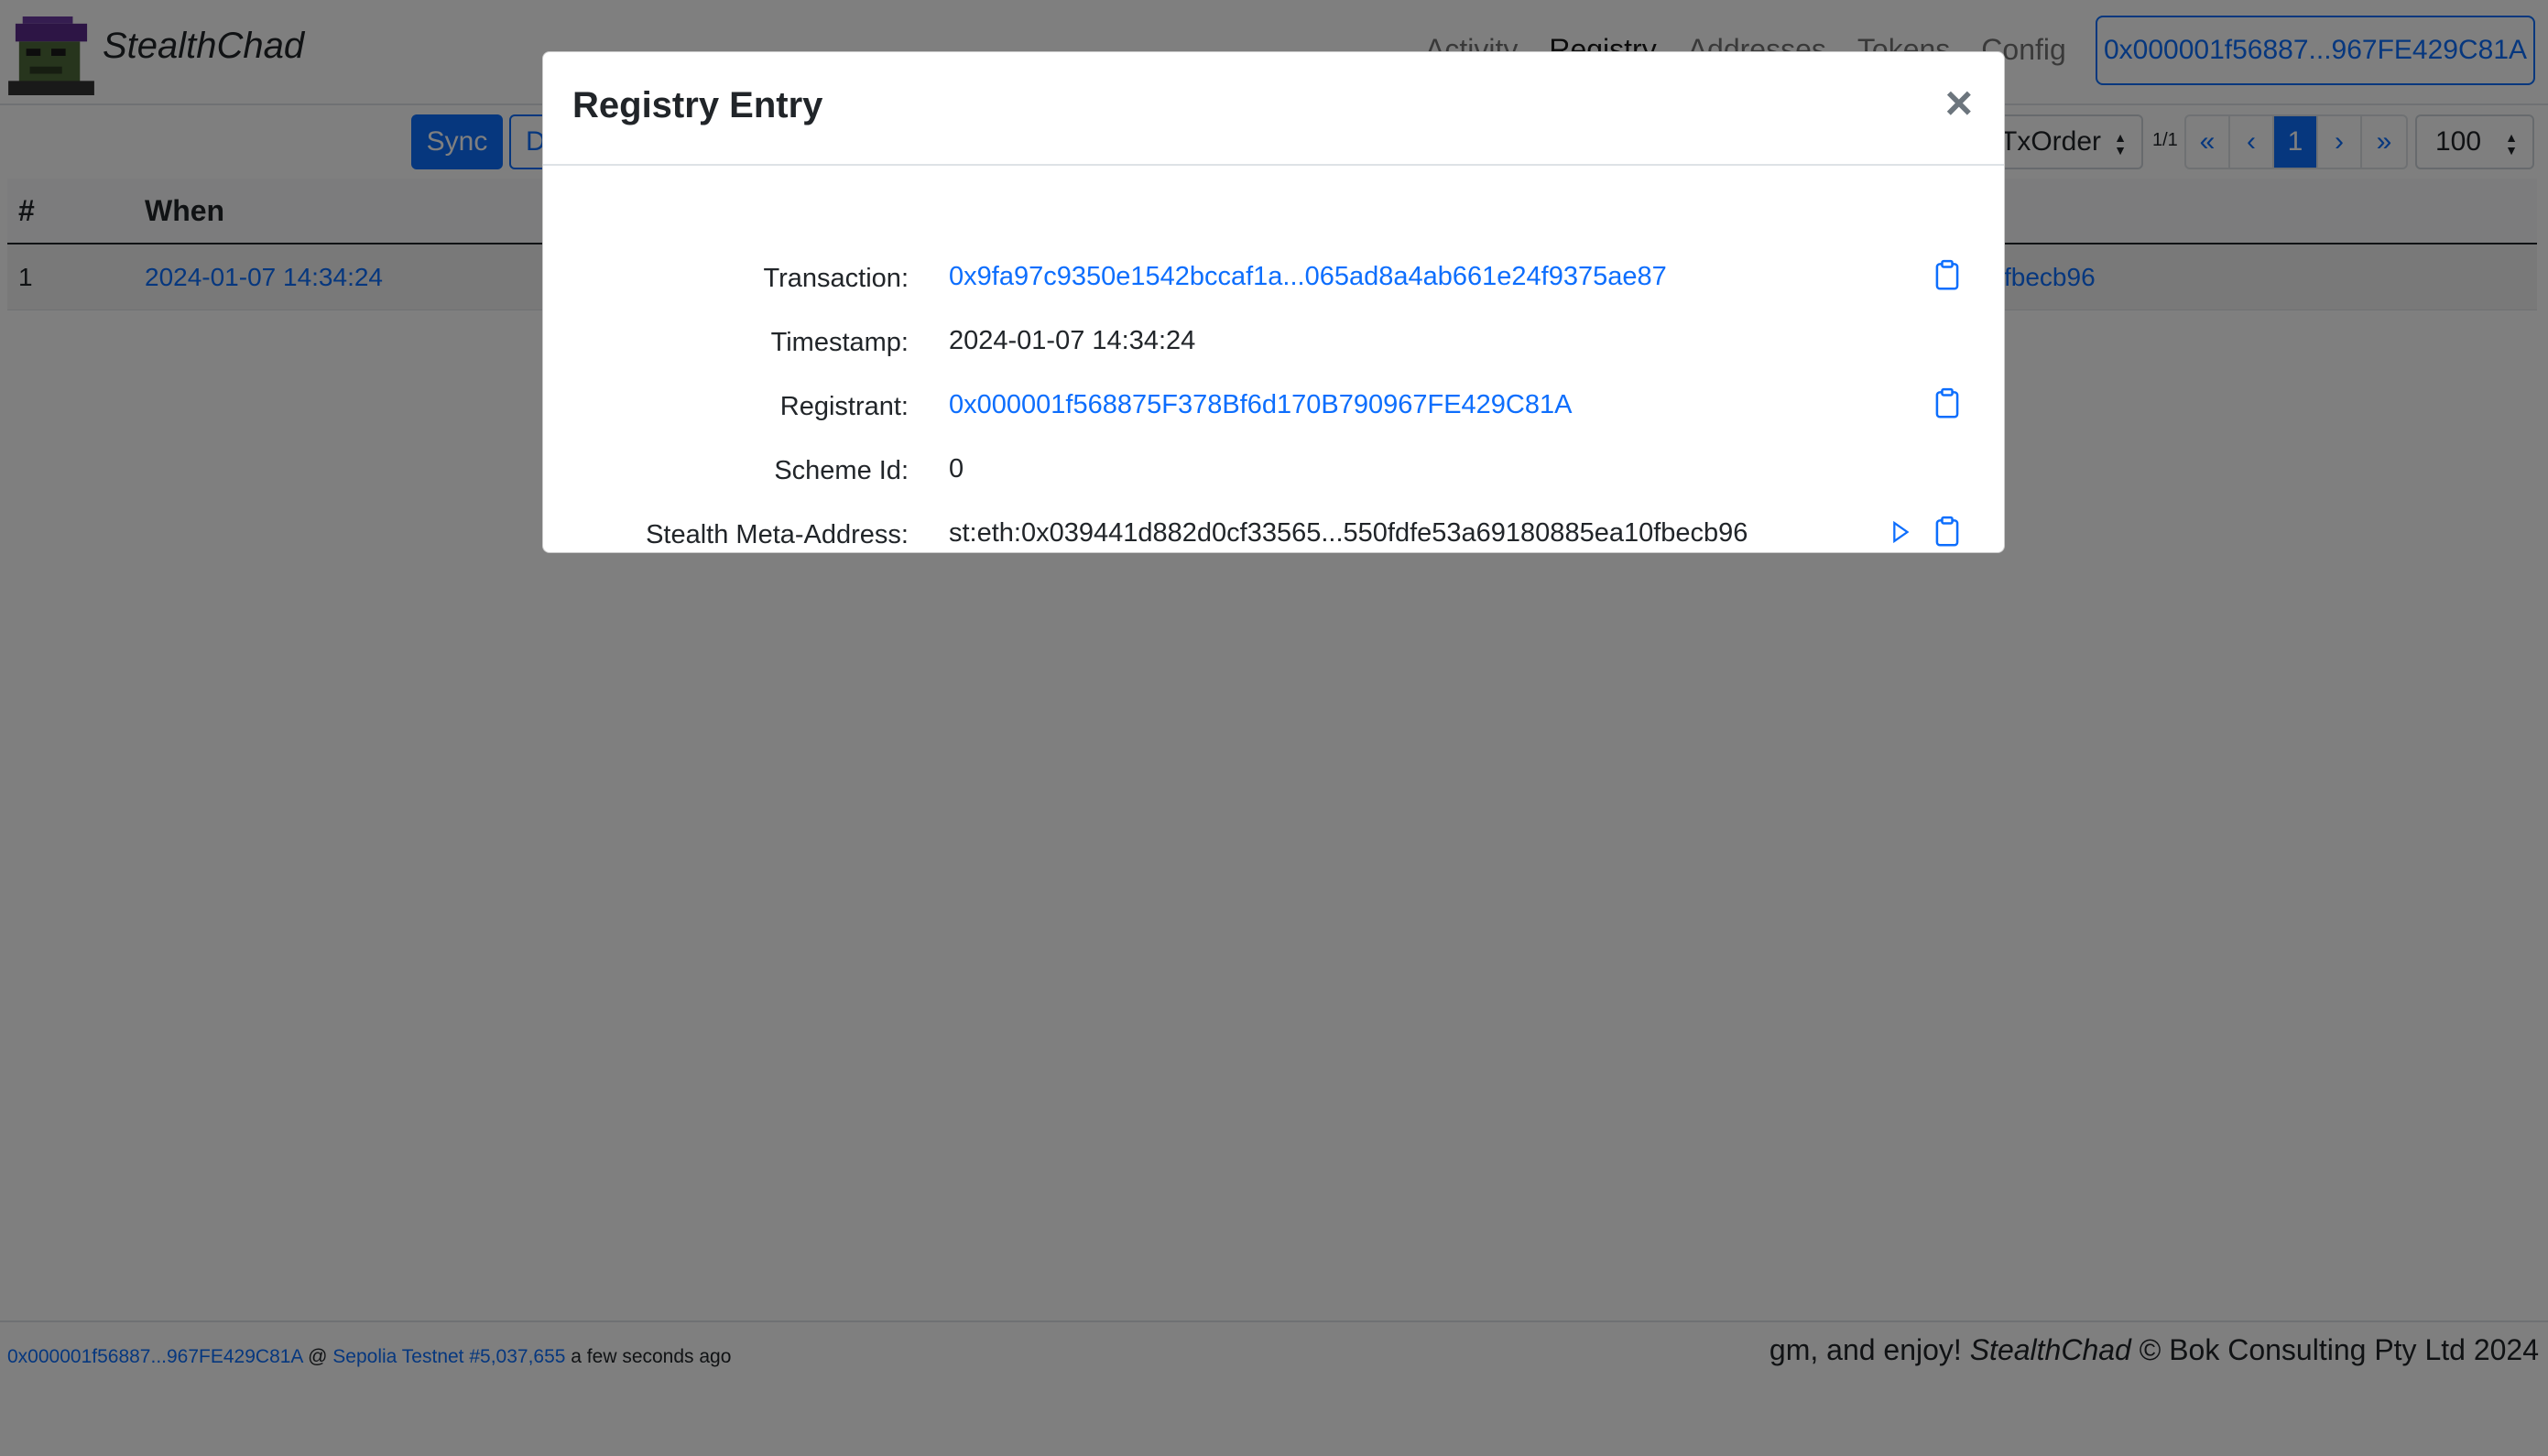 The width and height of the screenshot is (2548, 1456). I want to click on meta-address-label: Stealth Meta-Address:, so click(777, 534).